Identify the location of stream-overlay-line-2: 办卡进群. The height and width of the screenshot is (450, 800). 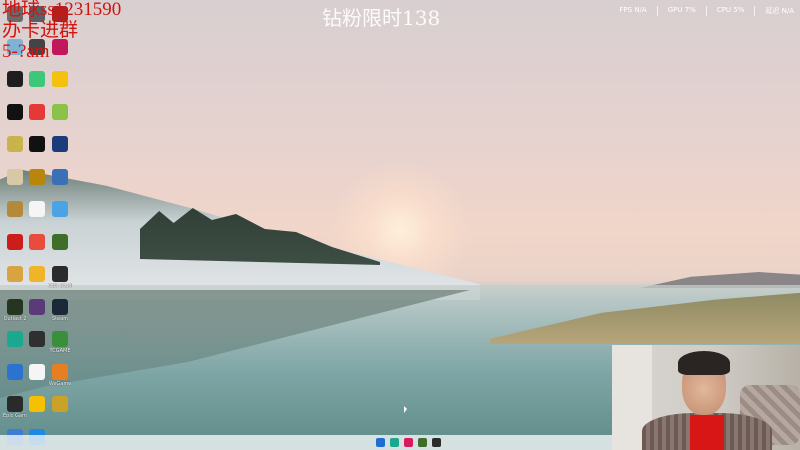
(40, 30).